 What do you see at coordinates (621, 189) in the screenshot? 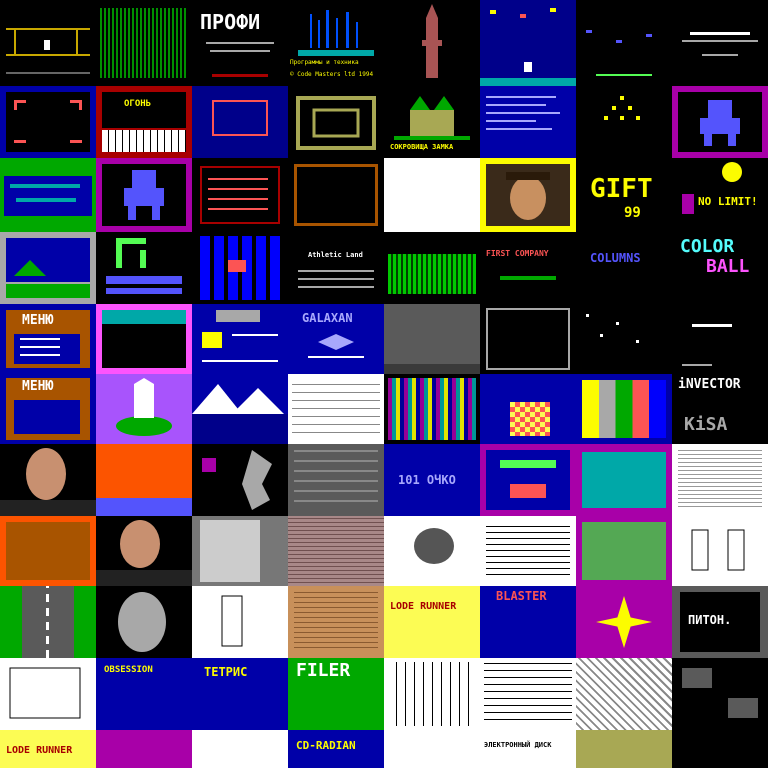
I see `gift-title: GIFT` at bounding box center [621, 189].